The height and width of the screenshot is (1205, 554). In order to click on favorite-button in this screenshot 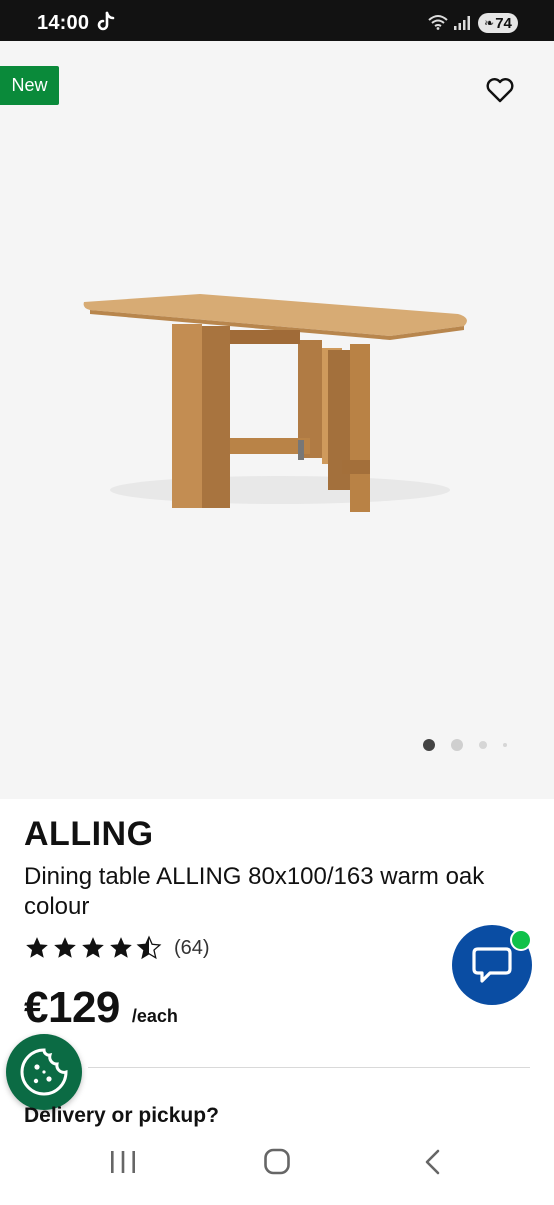, I will do `click(500, 90)`.